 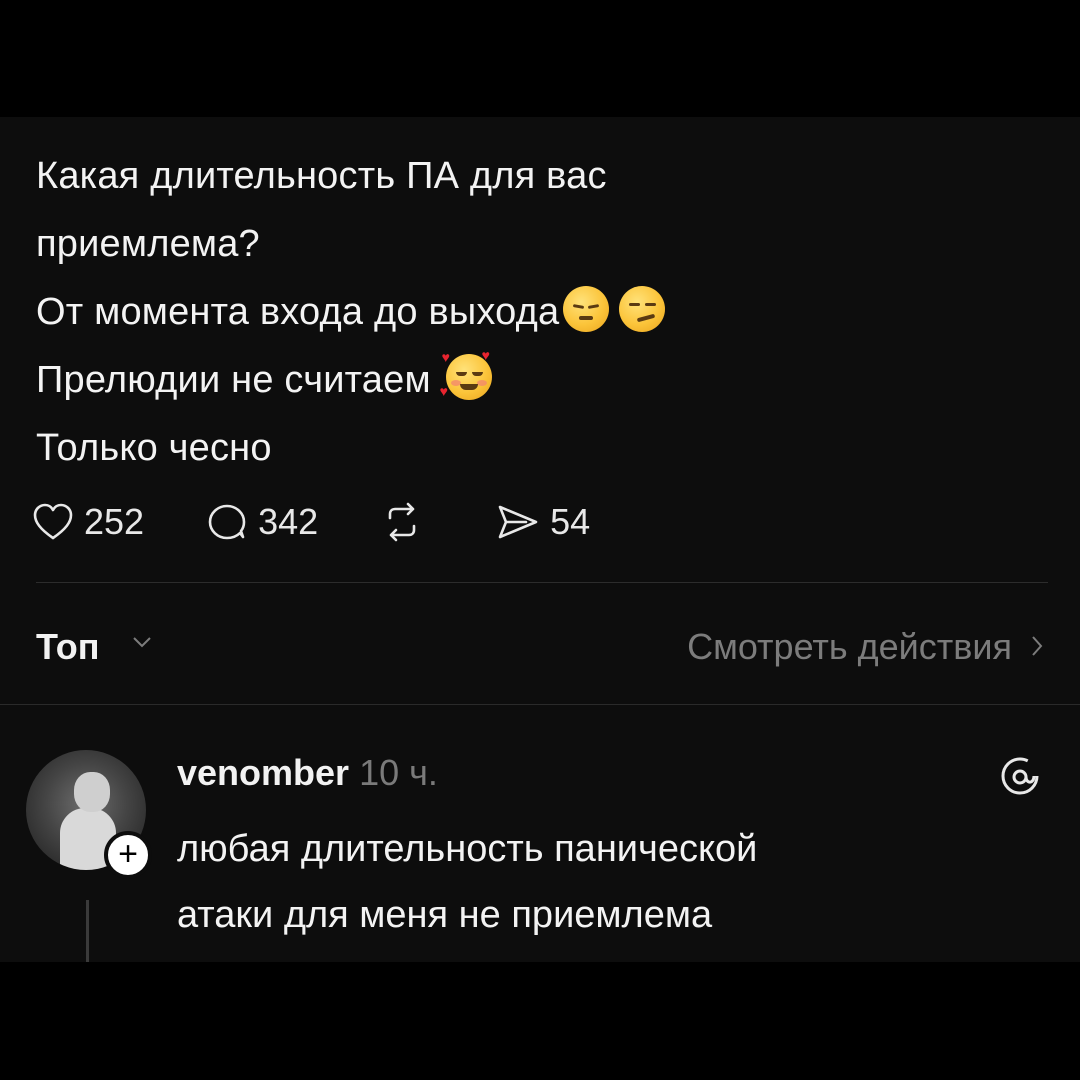 I want to click on comment-button: 342, so click(x=262, y=522).